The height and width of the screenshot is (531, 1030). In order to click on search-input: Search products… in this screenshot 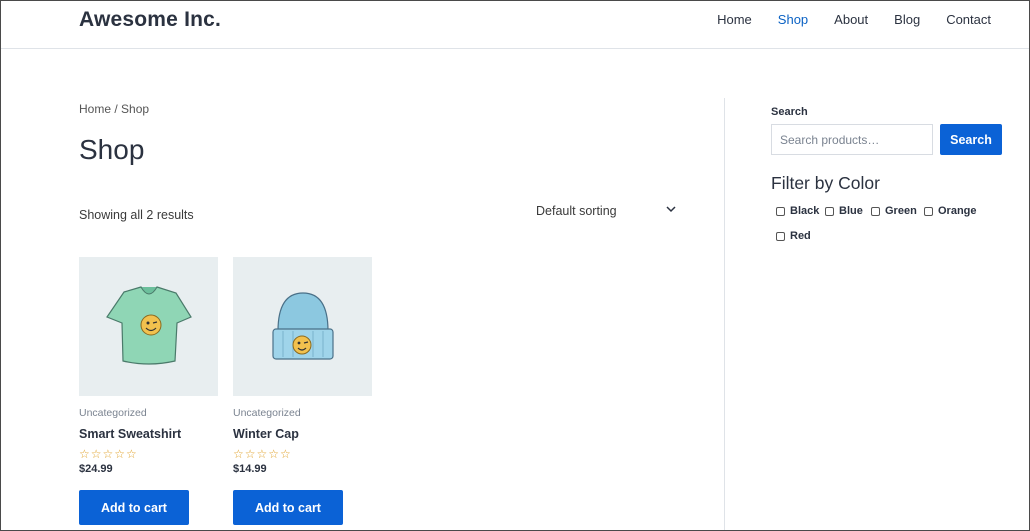, I will do `click(852, 139)`.